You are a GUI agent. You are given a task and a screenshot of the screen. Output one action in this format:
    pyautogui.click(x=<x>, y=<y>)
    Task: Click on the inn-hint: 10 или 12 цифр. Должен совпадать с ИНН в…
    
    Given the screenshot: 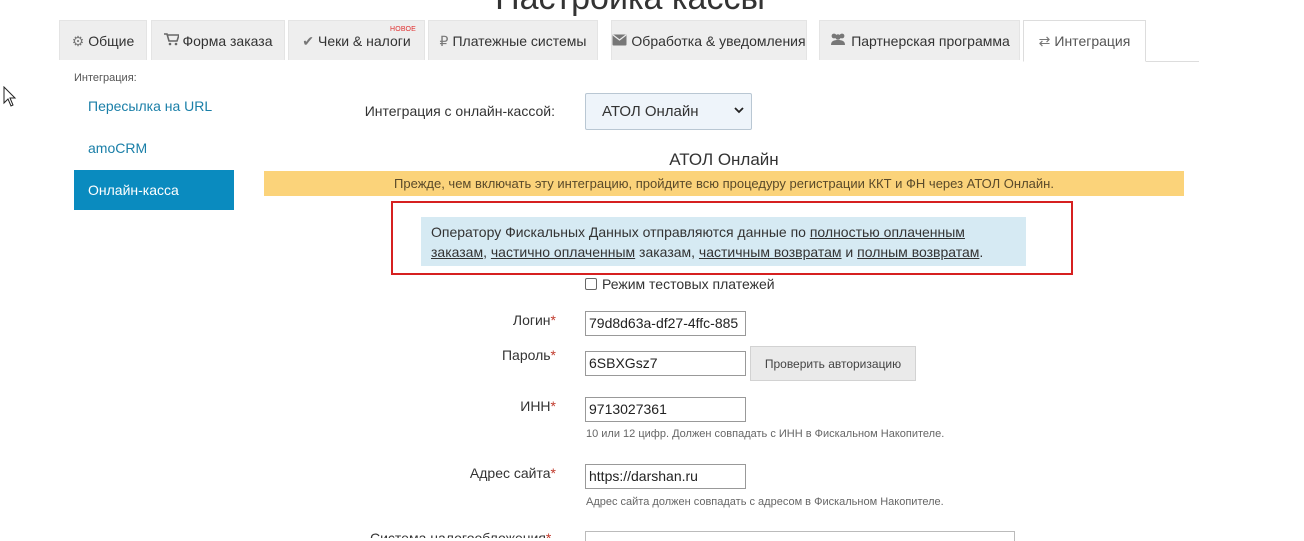 What is the action you would take?
    pyautogui.click(x=765, y=434)
    